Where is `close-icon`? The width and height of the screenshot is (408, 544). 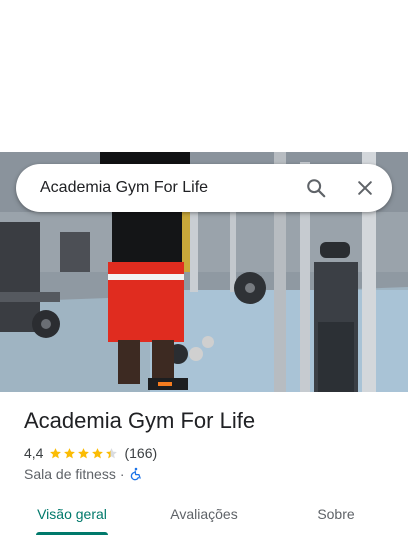
close-icon is located at coordinates (365, 188).